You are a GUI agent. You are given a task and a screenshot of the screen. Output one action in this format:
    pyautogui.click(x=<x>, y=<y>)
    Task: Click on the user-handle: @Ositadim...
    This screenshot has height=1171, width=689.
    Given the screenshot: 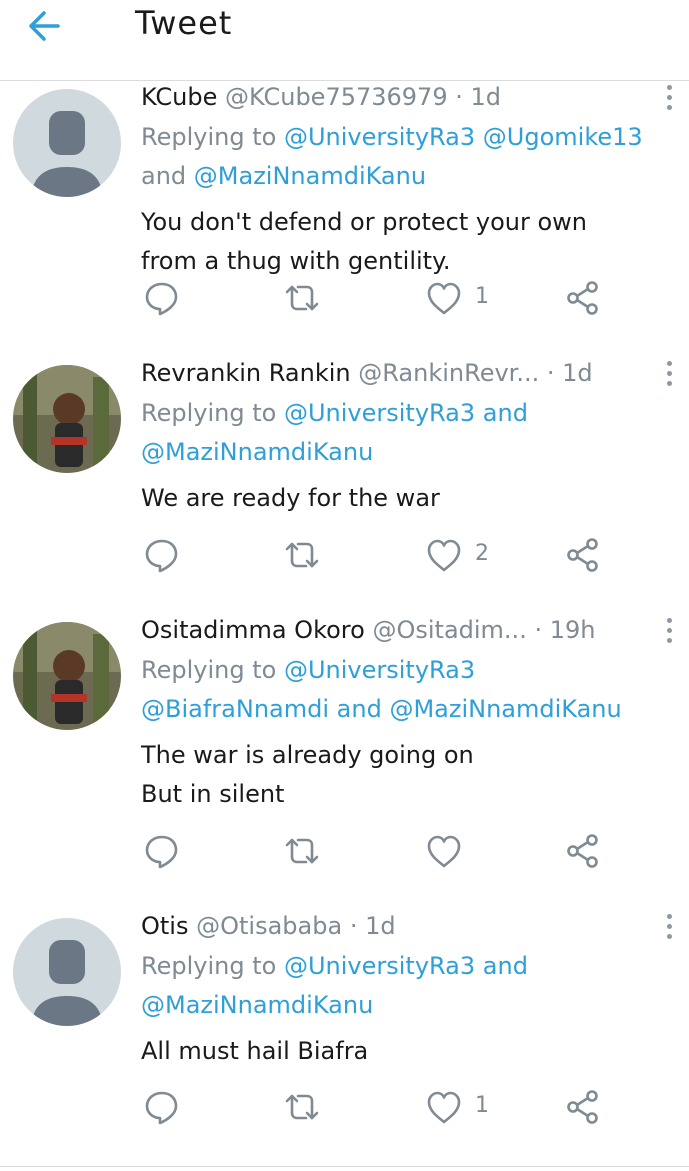 What is the action you would take?
    pyautogui.click(x=449, y=630)
    